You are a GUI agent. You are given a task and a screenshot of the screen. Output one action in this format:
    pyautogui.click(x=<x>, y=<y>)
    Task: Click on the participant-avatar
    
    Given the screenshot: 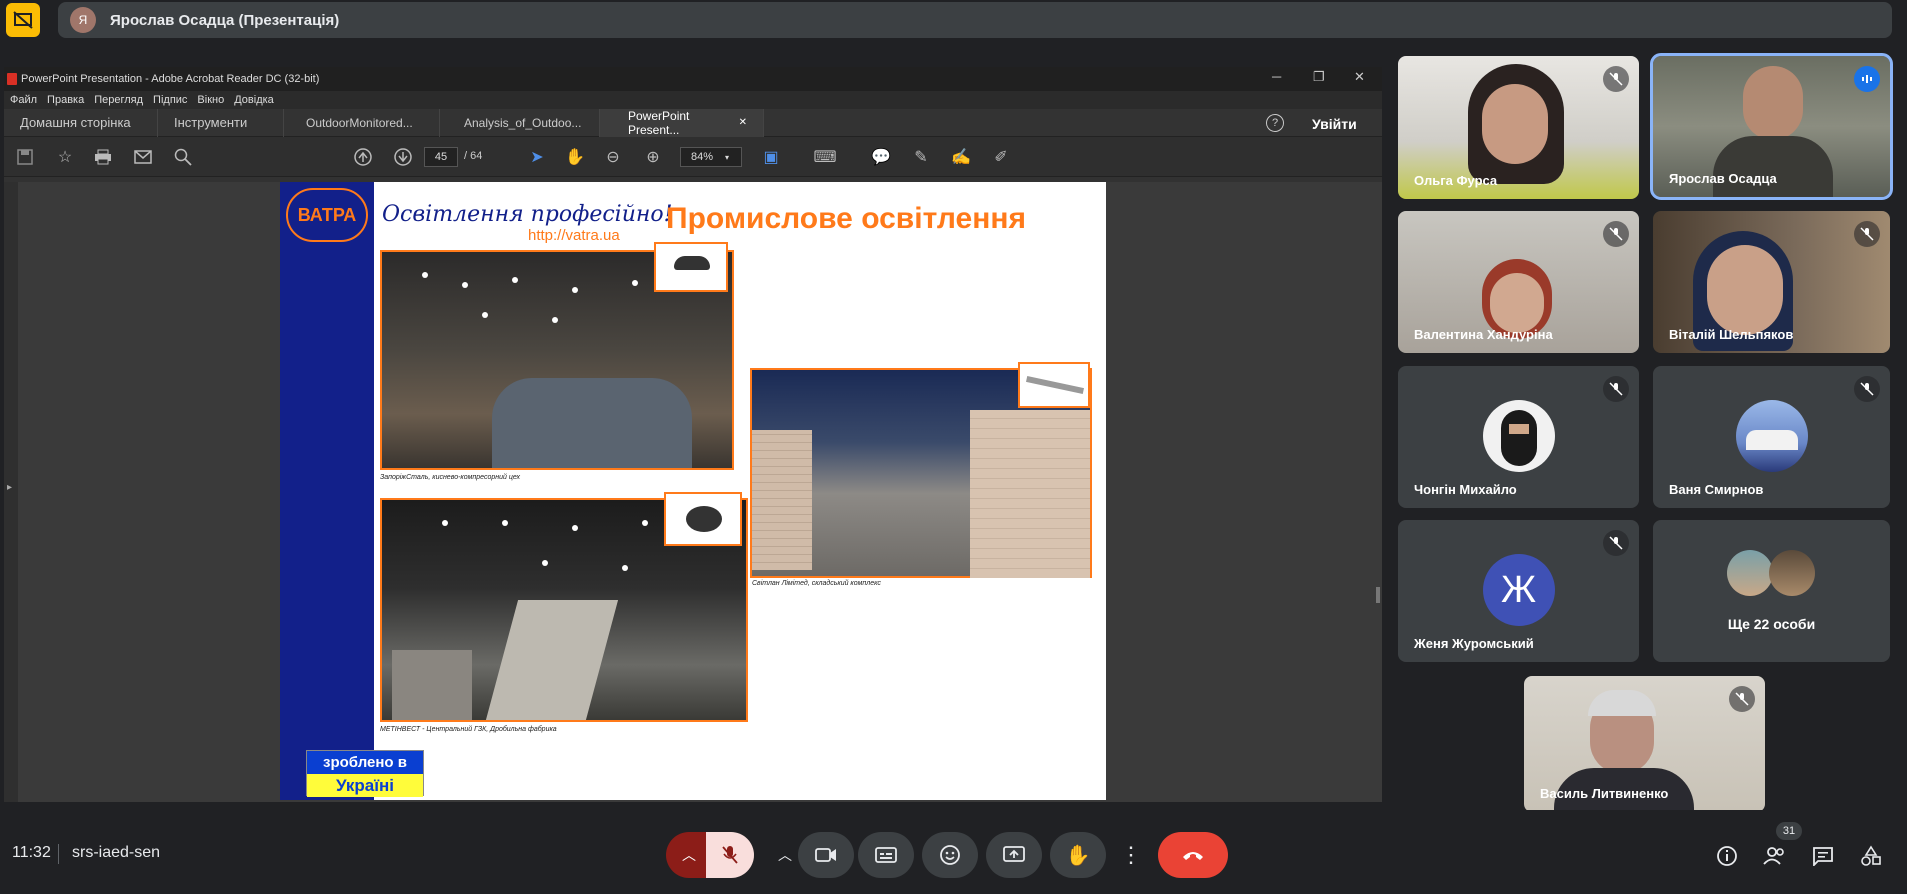 What is the action you would take?
    pyautogui.click(x=1771, y=436)
    